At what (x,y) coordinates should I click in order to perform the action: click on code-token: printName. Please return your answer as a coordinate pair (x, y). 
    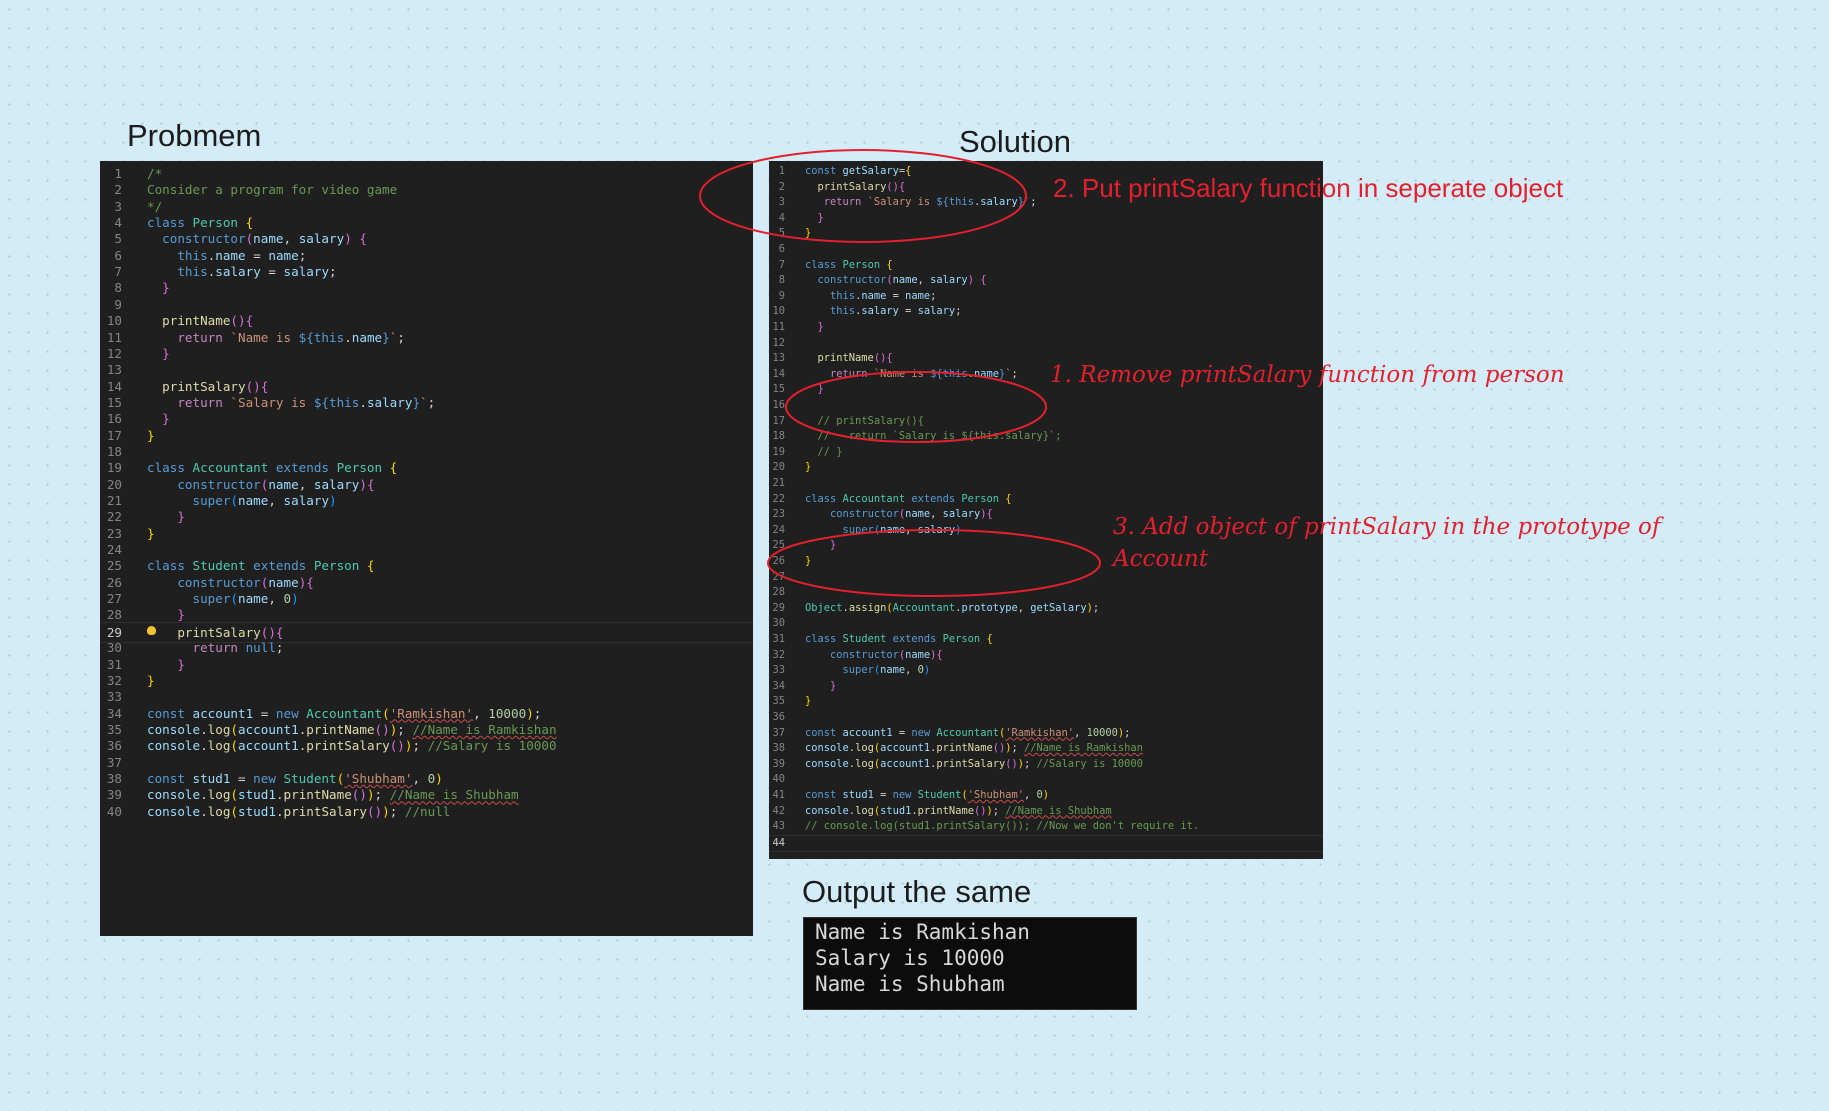
    Looking at the image, I should click on (964, 748).